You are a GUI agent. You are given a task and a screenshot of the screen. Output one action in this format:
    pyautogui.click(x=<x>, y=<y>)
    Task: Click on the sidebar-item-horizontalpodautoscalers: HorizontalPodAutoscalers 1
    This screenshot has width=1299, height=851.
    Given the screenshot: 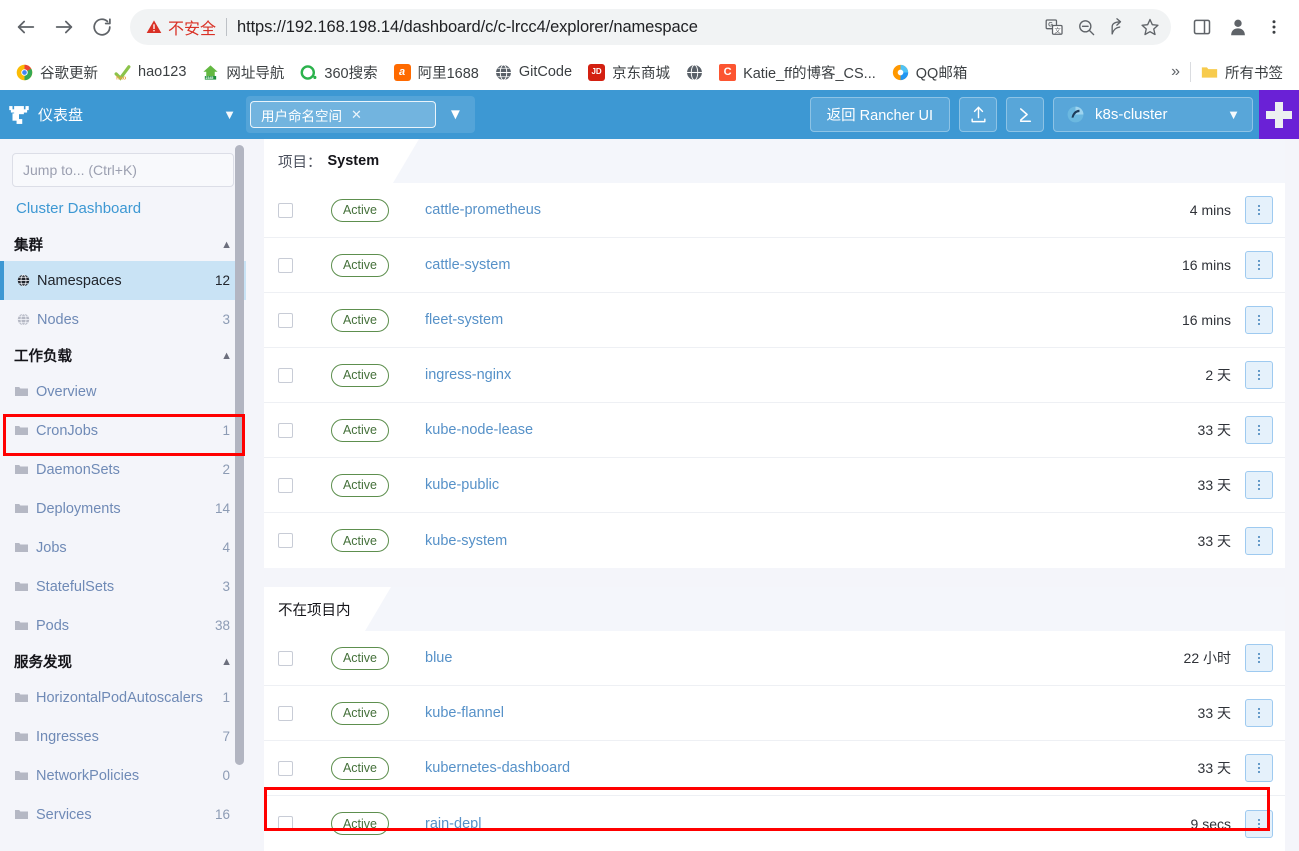 What is the action you would take?
    pyautogui.click(x=123, y=697)
    